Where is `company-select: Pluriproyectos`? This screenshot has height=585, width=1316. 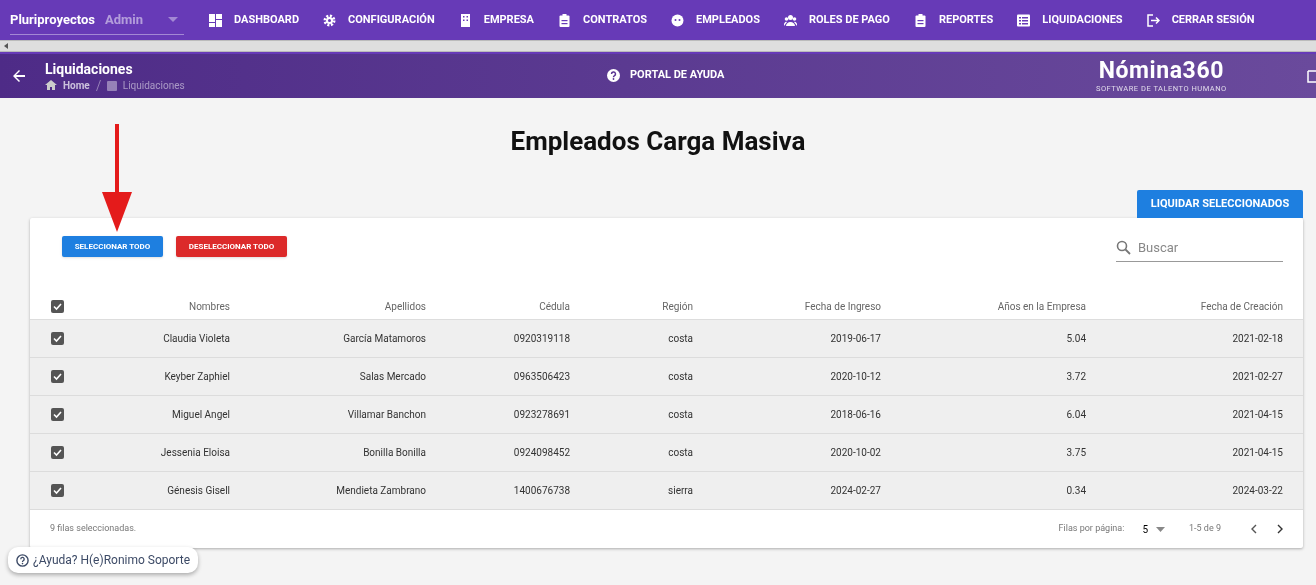
company-select: Pluriproyectos is located at coordinates (52, 19).